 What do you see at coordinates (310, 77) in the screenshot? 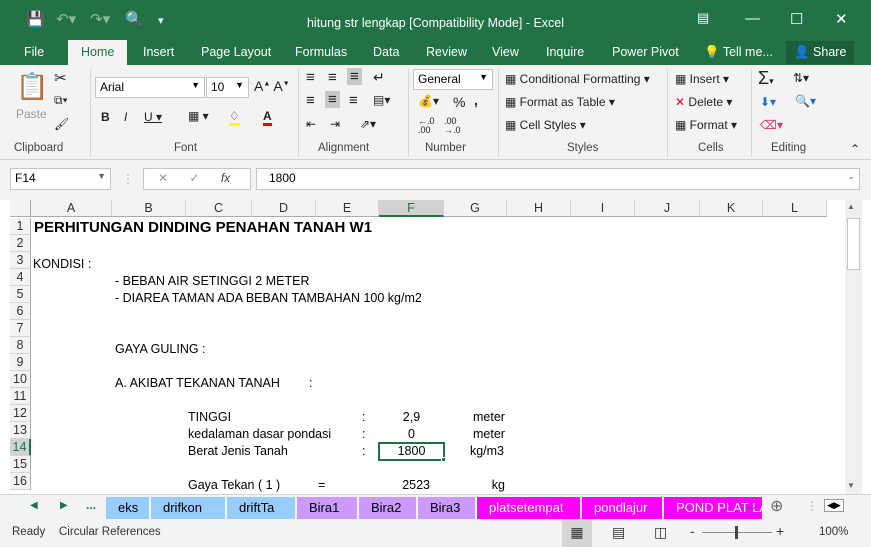
I see `align-top-icon: ≡` at bounding box center [310, 77].